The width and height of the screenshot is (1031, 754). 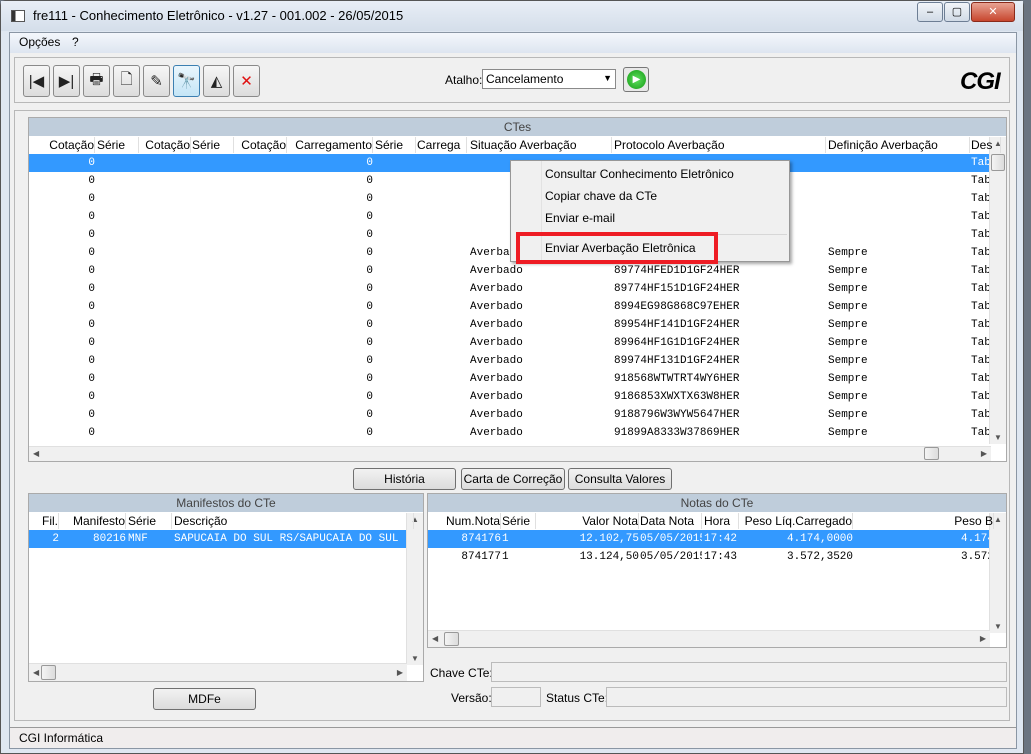 I want to click on column-header: Peso B, so click(x=924, y=521).